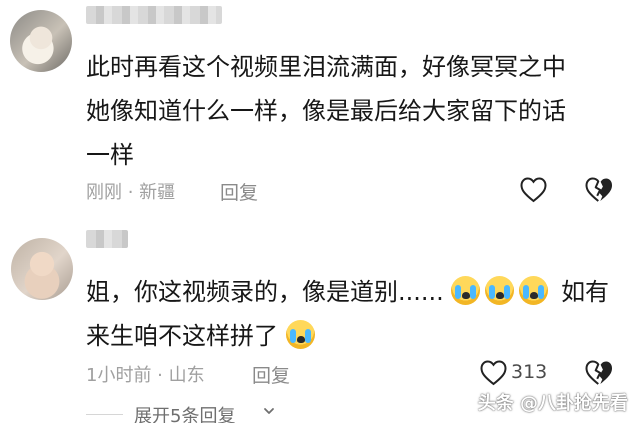  What do you see at coordinates (356, 336) in the screenshot?
I see `comment-line-with-emoji: 来生咱不这样拼了` at bounding box center [356, 336].